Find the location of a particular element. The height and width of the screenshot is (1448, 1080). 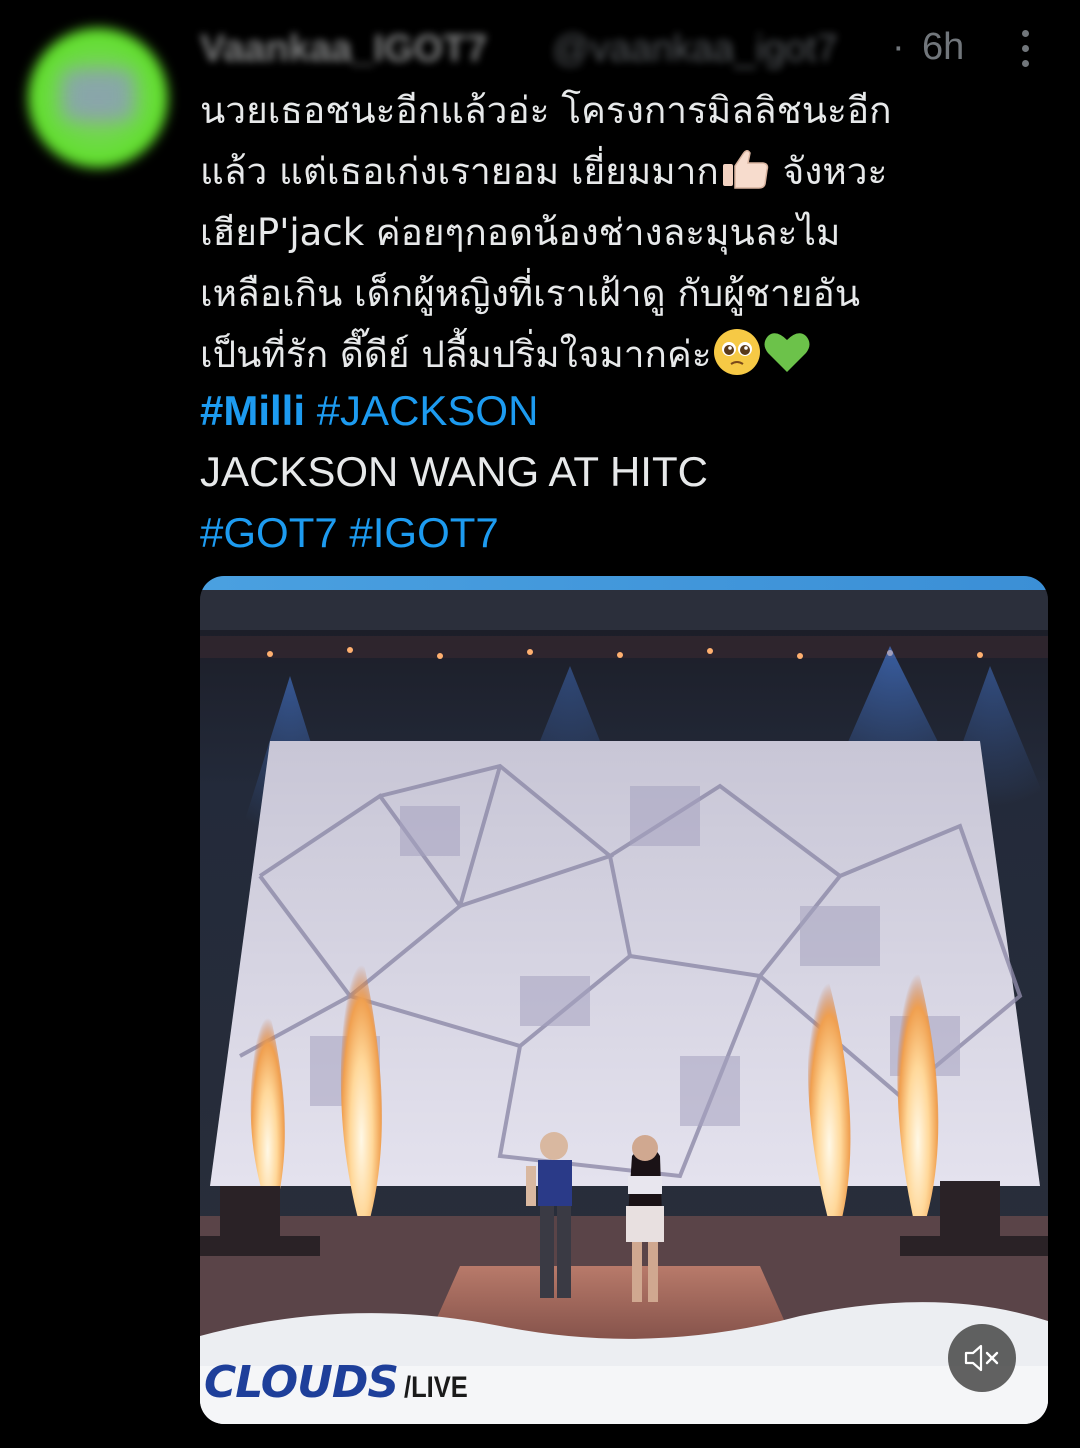

tweet-line-text: จังหวะ is located at coordinates (835, 171).